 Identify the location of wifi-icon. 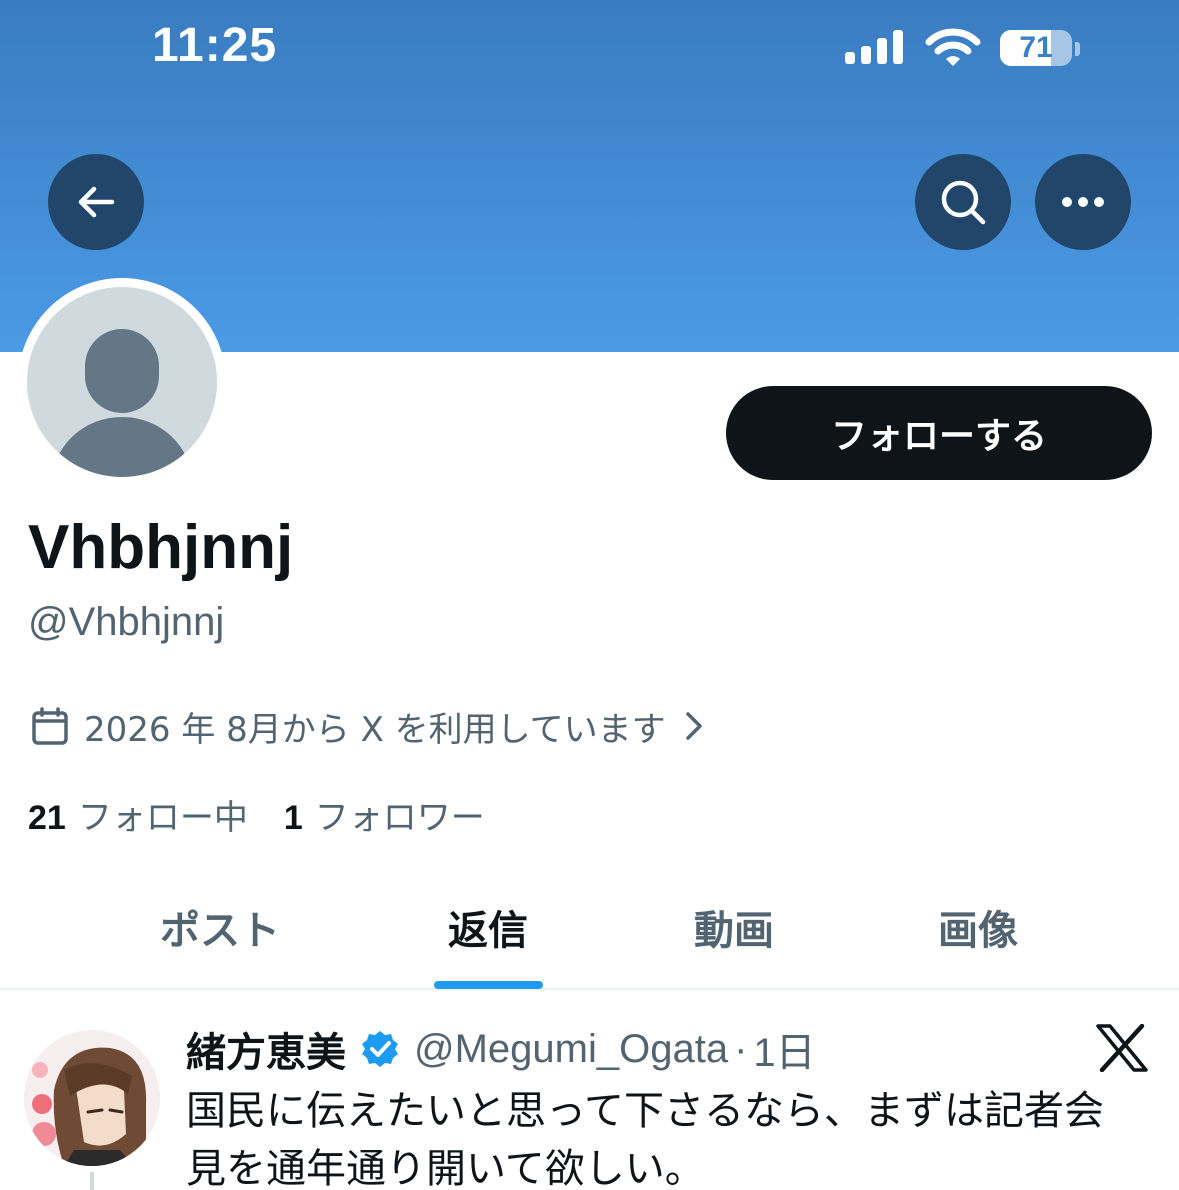
(953, 47).